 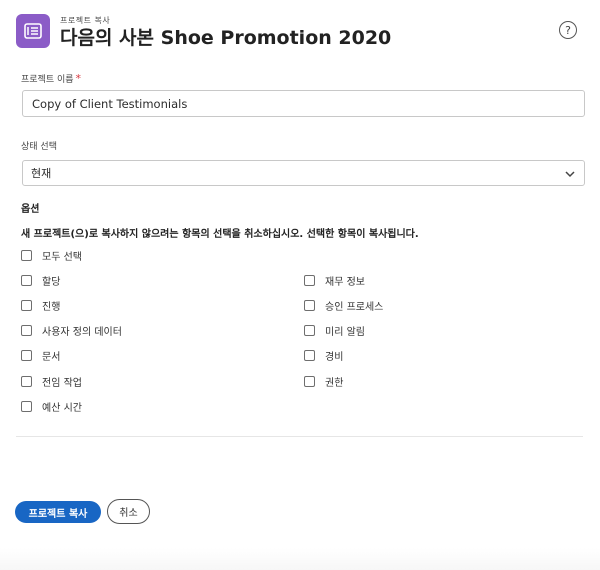 I want to click on option-label: 미리 알림, so click(x=345, y=332).